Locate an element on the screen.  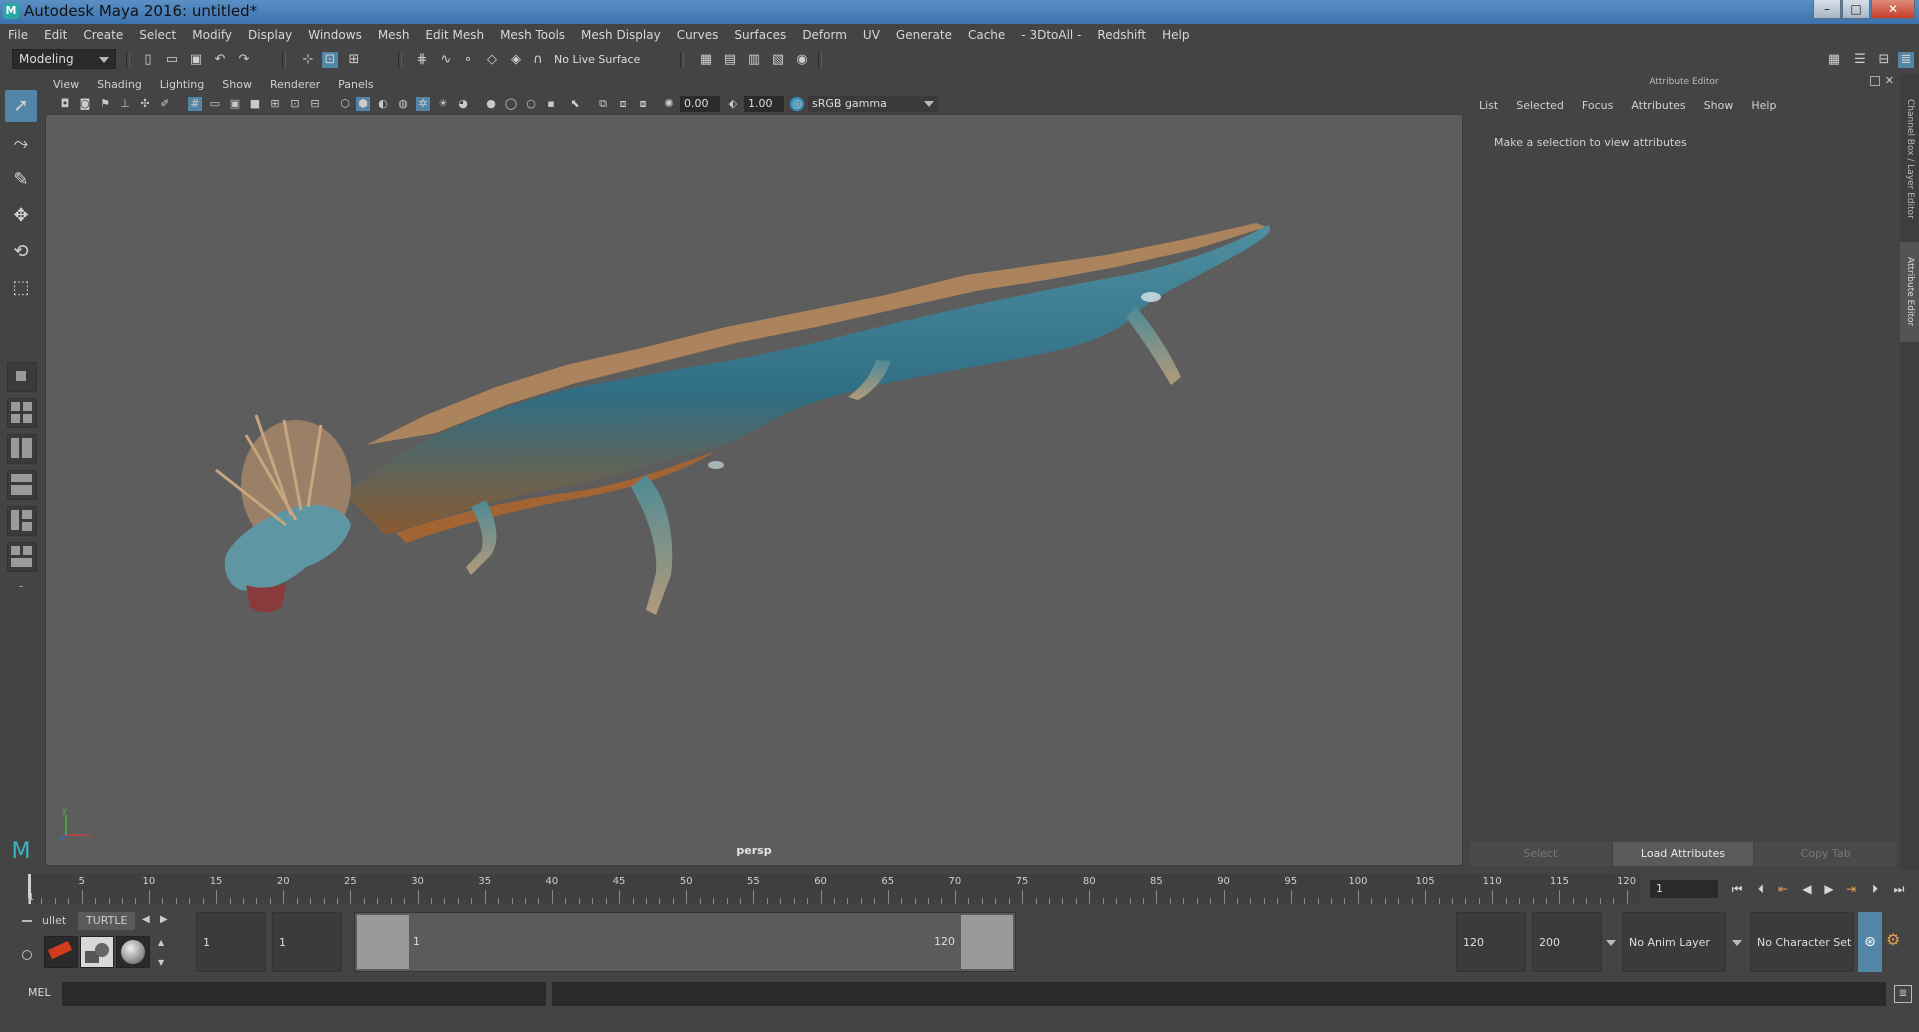
grid-icon: # is located at coordinates (195, 104).